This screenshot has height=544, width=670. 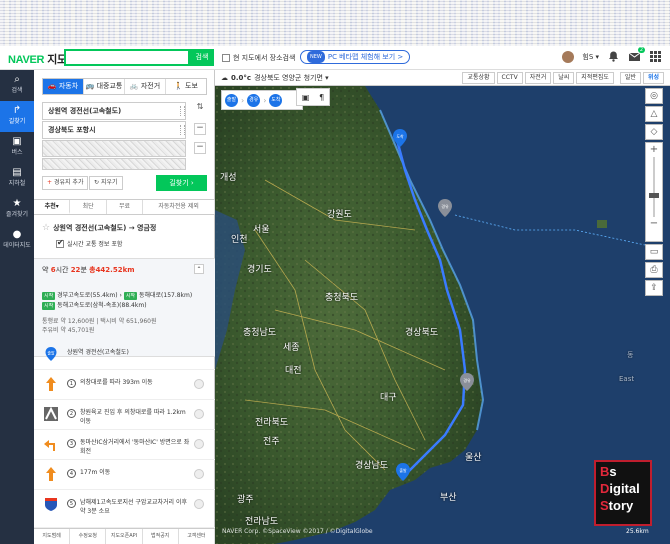 I want to click on restaurant-icon: ¶, so click(x=321, y=97).